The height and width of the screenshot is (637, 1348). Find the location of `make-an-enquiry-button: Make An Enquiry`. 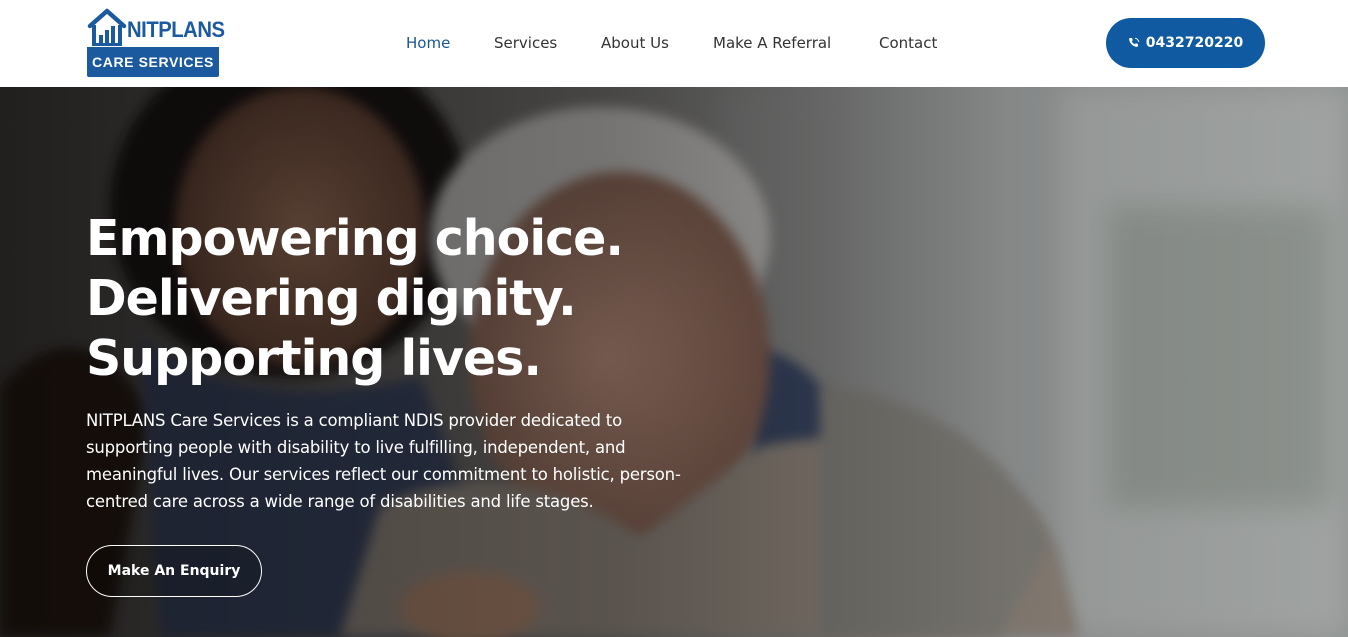

make-an-enquiry-button: Make An Enquiry is located at coordinates (174, 571).